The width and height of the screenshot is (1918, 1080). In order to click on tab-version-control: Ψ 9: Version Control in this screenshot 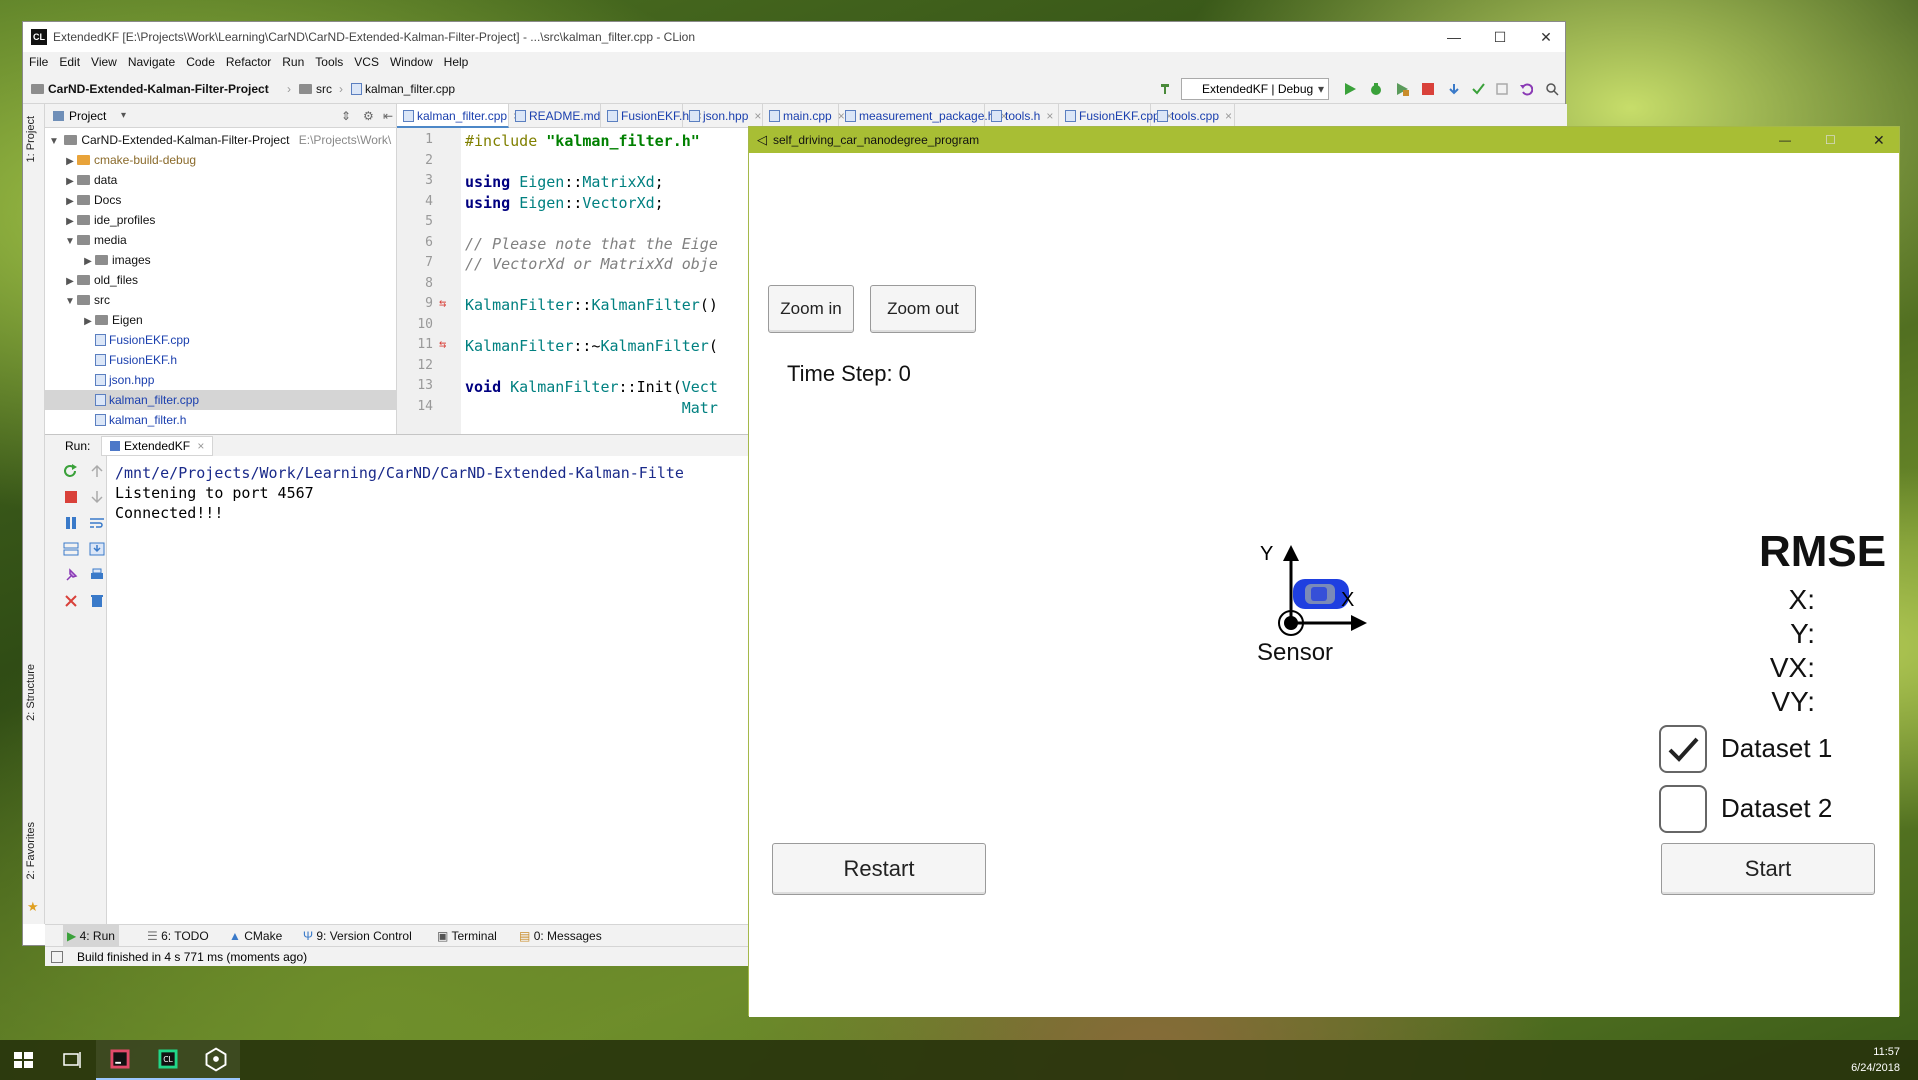, I will do `click(357, 936)`.